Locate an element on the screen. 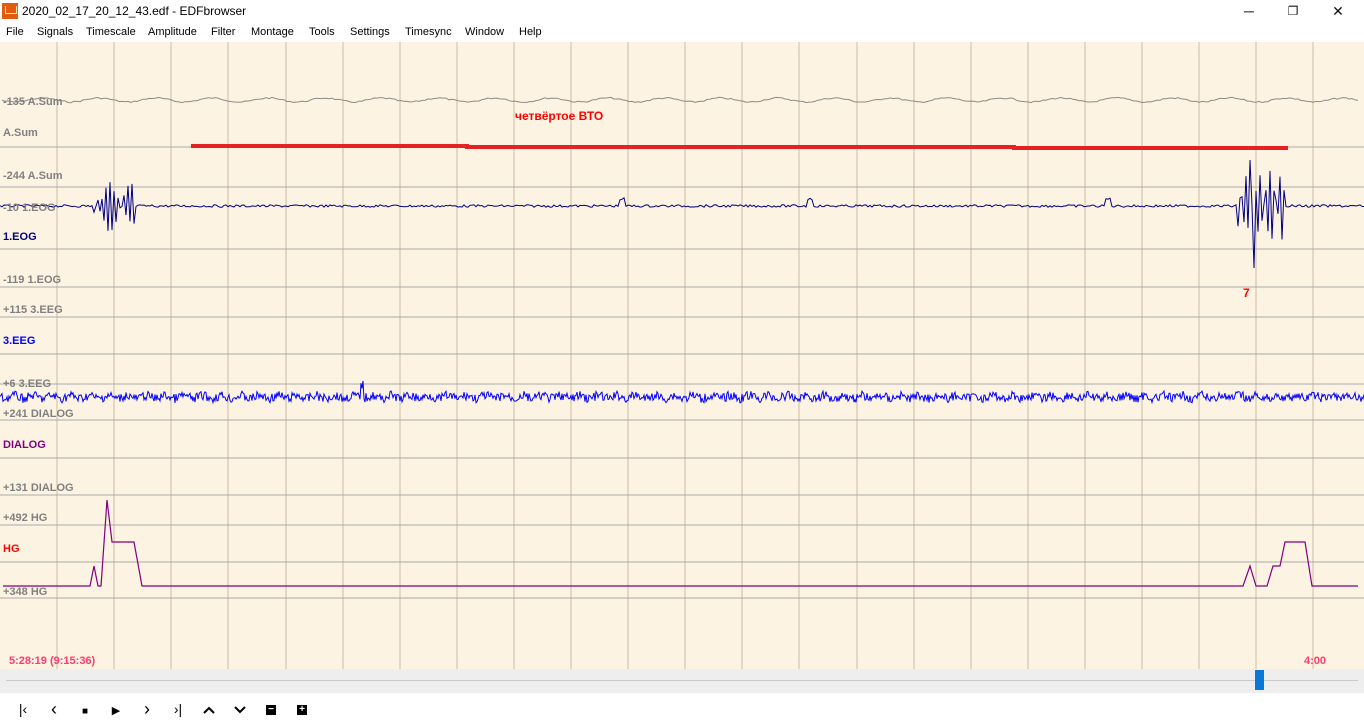 Image resolution: width=1364 pixels, height=723 pixels. chevron-down-icon is located at coordinates (240, 710).